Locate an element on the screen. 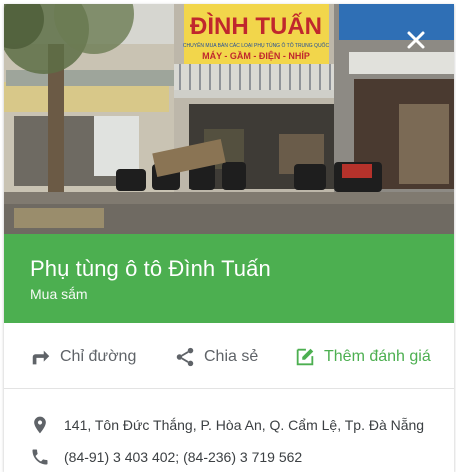 The height and width of the screenshot is (472, 456). close-icon is located at coordinates (416, 40).